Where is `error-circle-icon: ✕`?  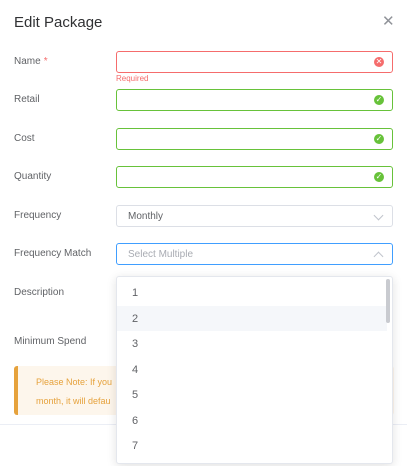 error-circle-icon: ✕ is located at coordinates (379, 62).